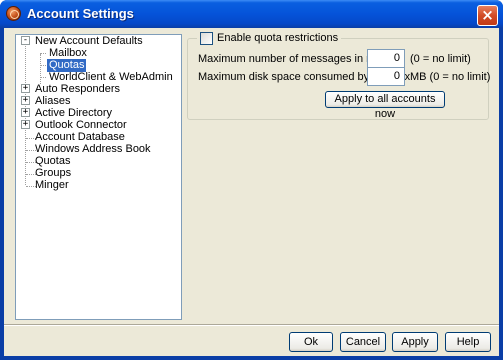  What do you see at coordinates (251, 14) in the screenshot?
I see `title-bar: Account Settings ×` at bounding box center [251, 14].